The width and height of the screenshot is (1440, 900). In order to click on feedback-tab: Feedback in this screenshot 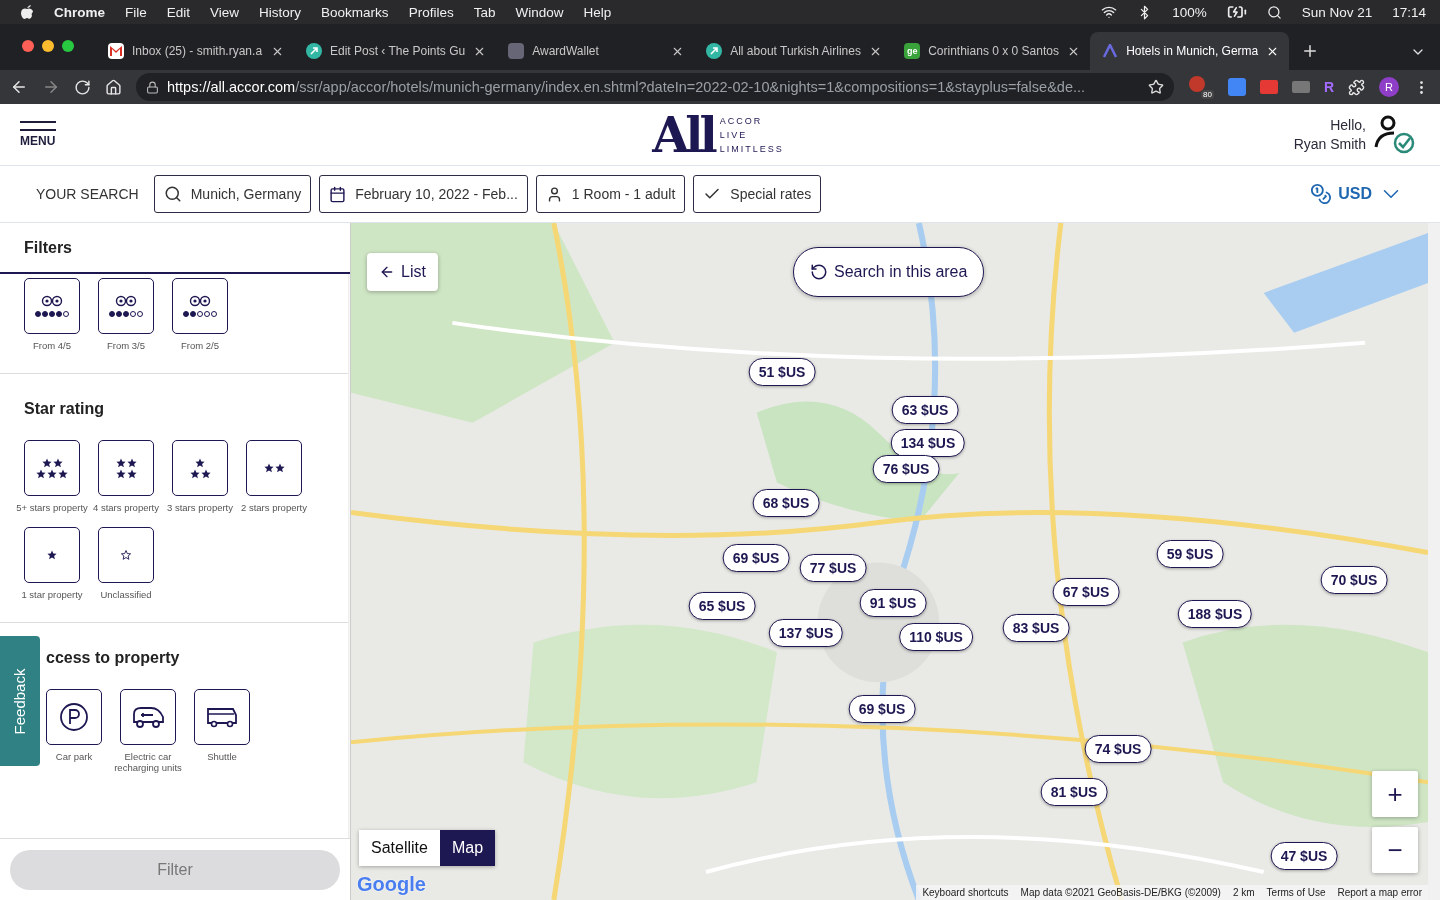, I will do `click(20, 701)`.